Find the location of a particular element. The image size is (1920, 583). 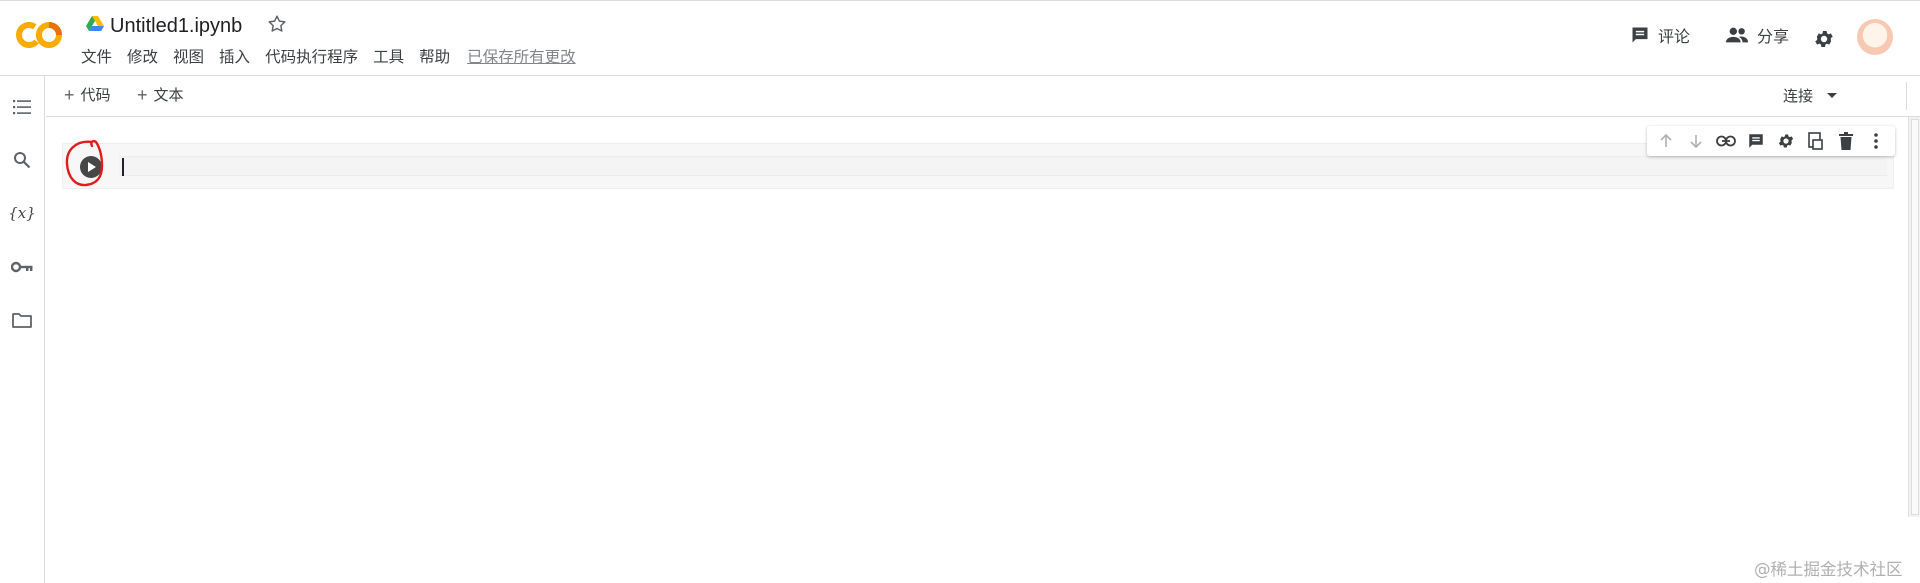

key-icon is located at coordinates (22, 267).